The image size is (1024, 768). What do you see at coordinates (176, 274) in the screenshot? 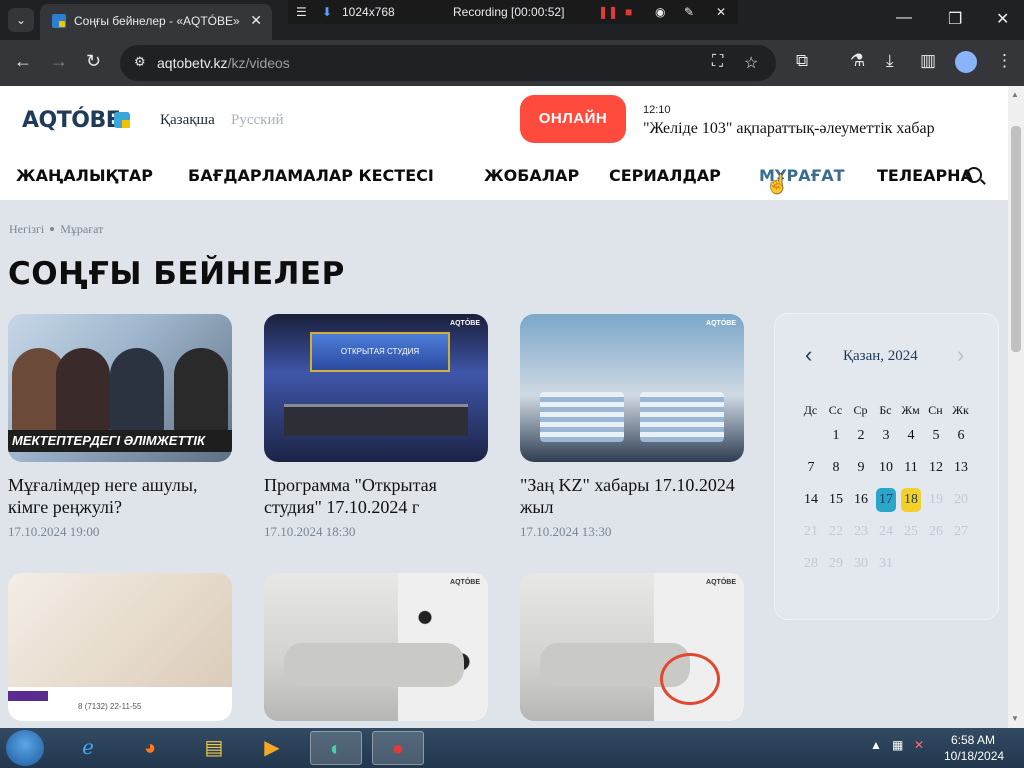
I see `page-title: СОҢҒЫ БЕЙНЕЛЕР` at bounding box center [176, 274].